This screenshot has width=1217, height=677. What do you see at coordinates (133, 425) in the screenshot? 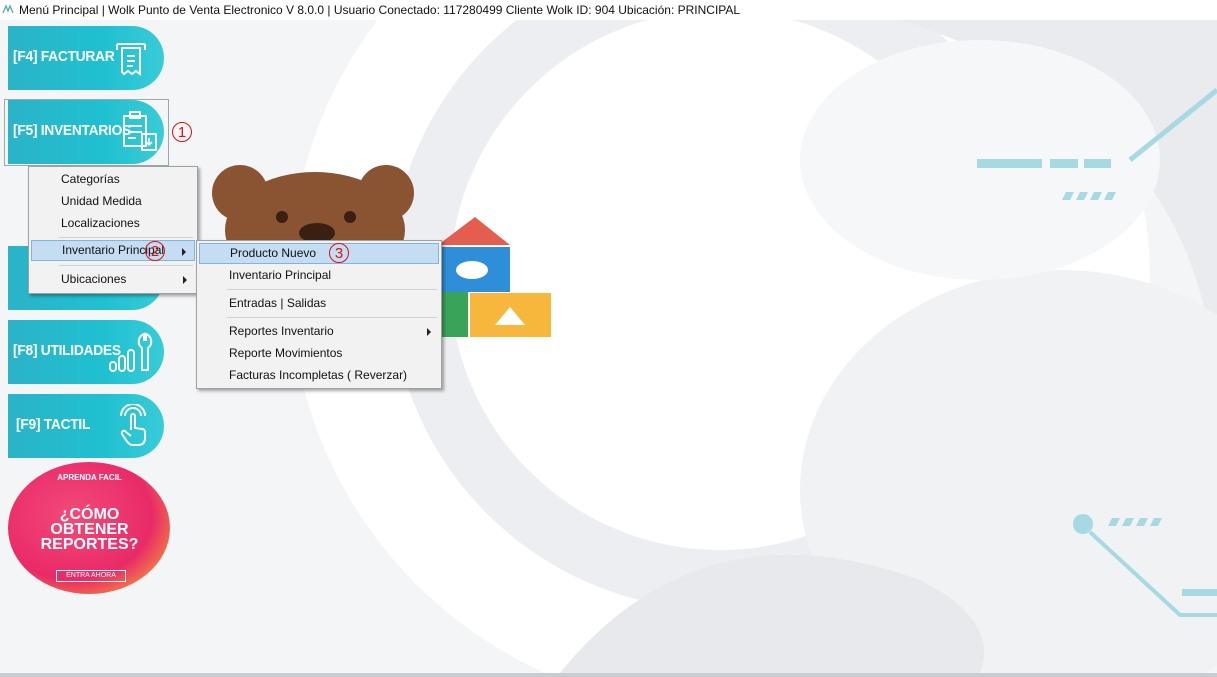
I see `touch-hand-icon` at bounding box center [133, 425].